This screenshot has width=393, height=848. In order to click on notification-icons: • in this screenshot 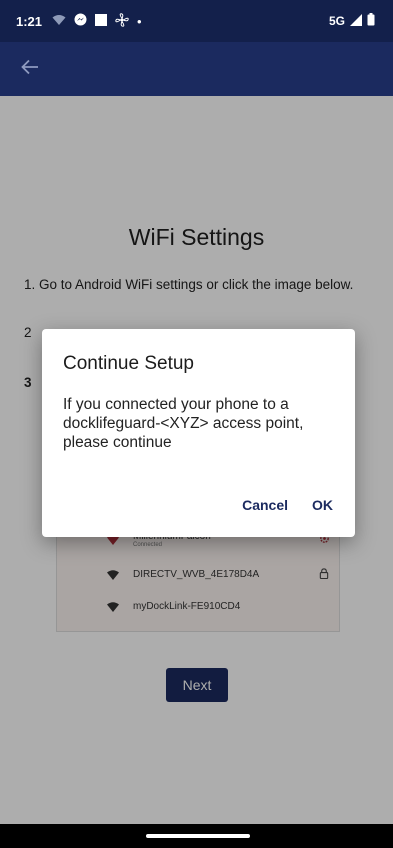, I will do `click(97, 21)`.